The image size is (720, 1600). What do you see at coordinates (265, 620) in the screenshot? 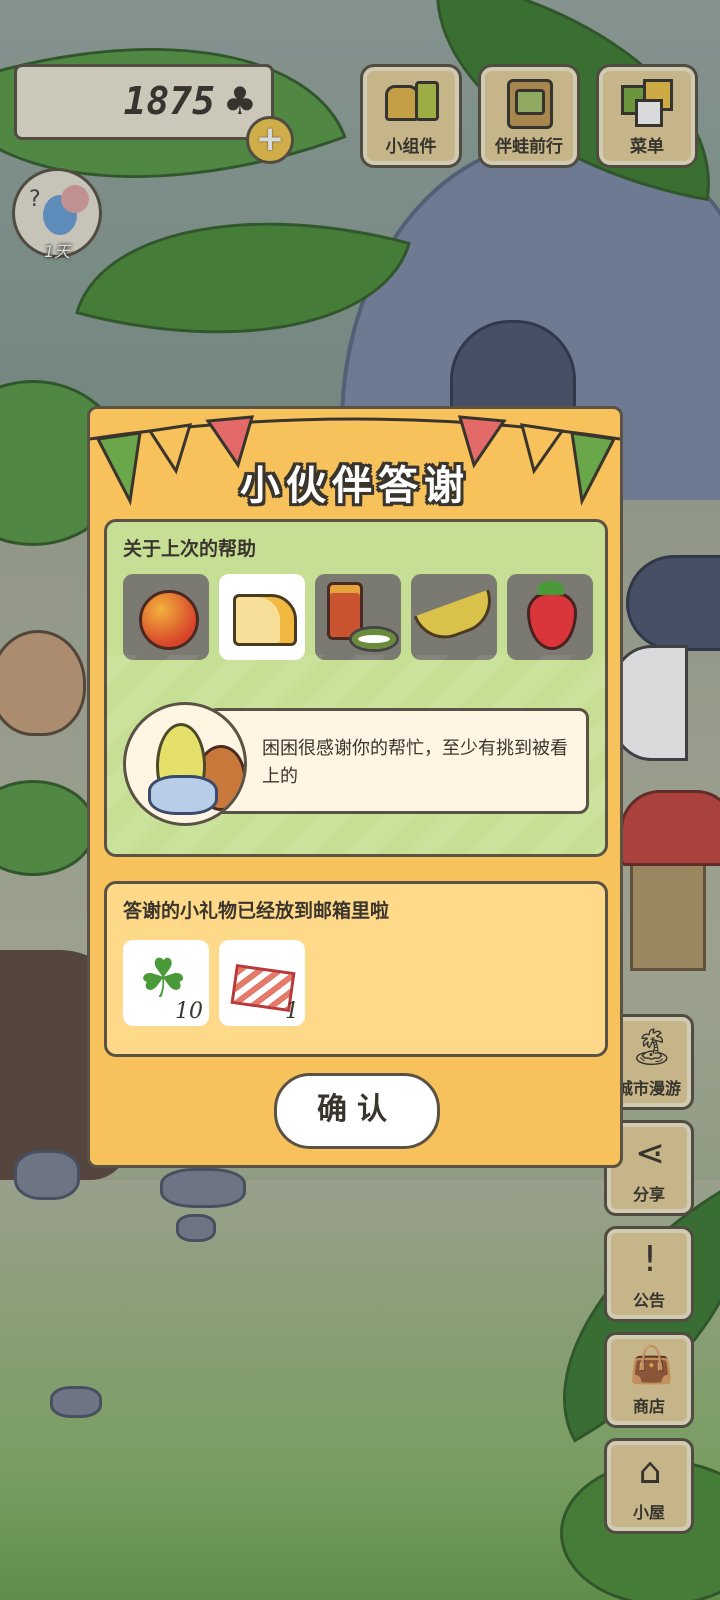
I see `cheese-icon` at bounding box center [265, 620].